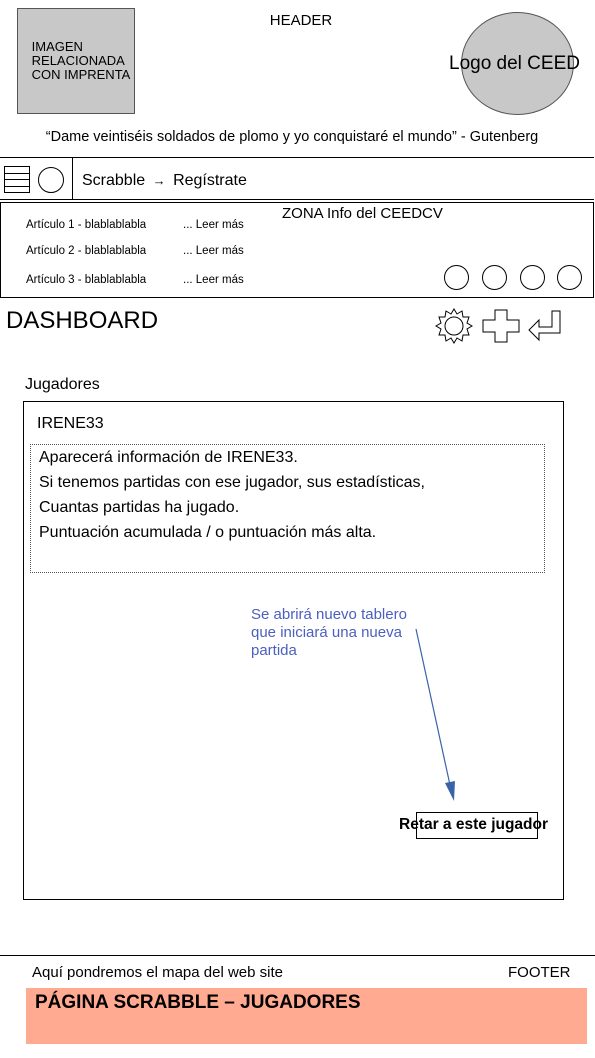 The height and width of the screenshot is (1058, 595). I want to click on breadcrumb-home: Scrabble, so click(113, 180).